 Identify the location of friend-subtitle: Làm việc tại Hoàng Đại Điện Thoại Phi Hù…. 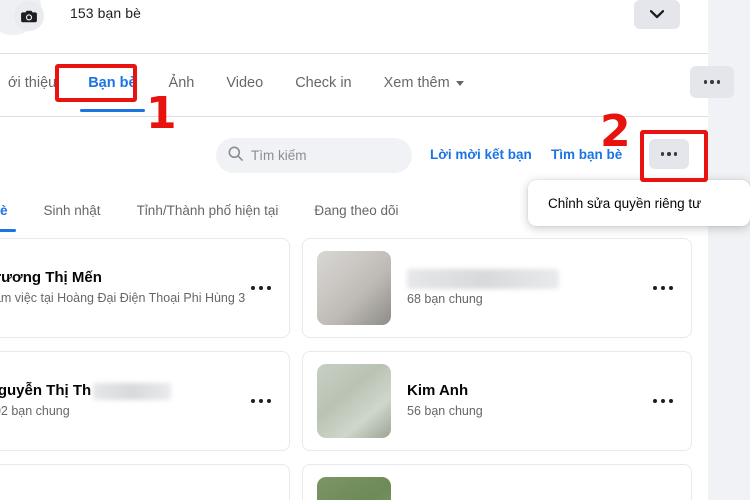
(123, 297).